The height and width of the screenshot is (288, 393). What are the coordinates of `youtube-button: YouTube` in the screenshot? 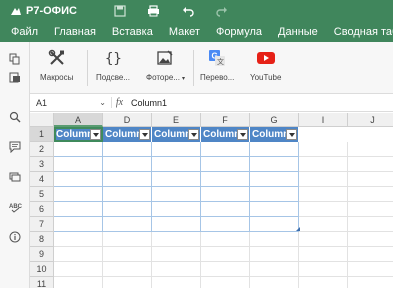 It's located at (265, 65).